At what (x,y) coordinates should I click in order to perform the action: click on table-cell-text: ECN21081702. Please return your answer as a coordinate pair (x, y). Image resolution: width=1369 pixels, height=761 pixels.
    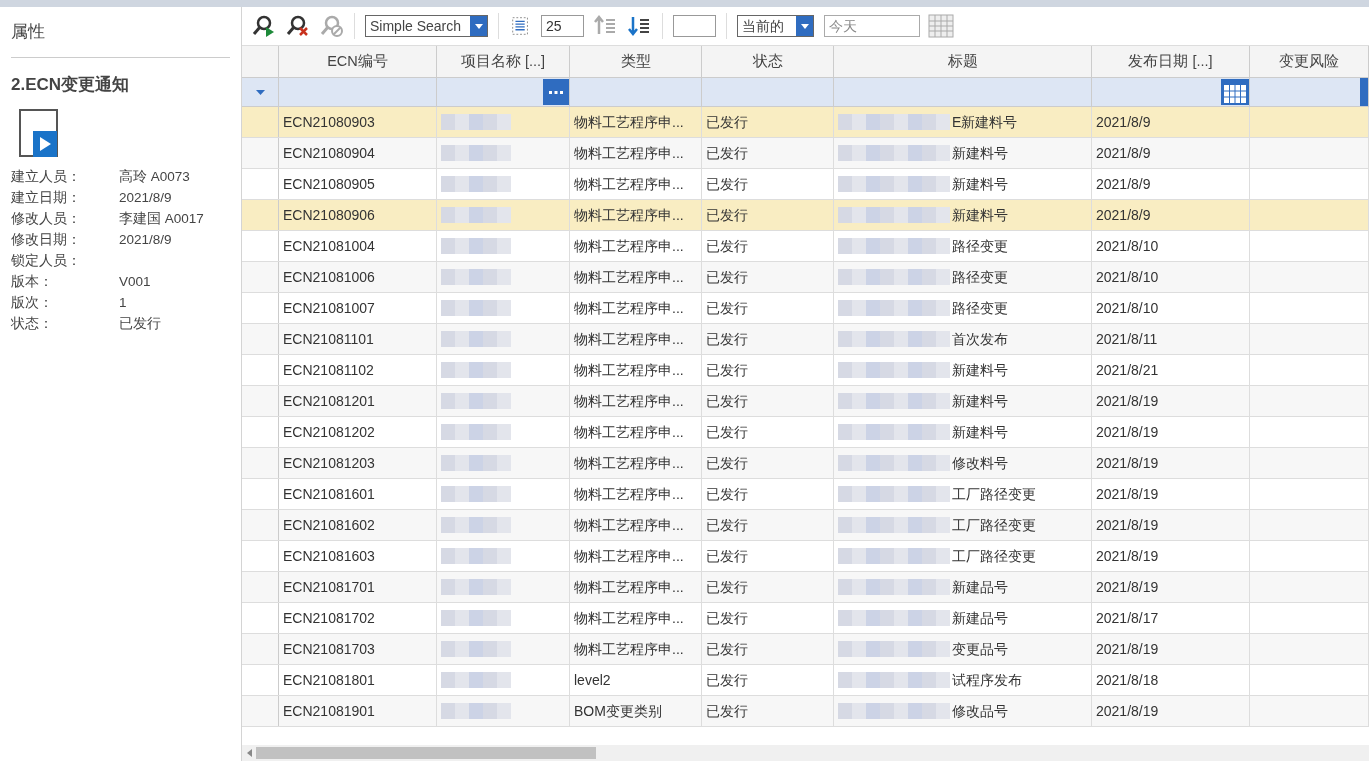
    Looking at the image, I should click on (329, 618).